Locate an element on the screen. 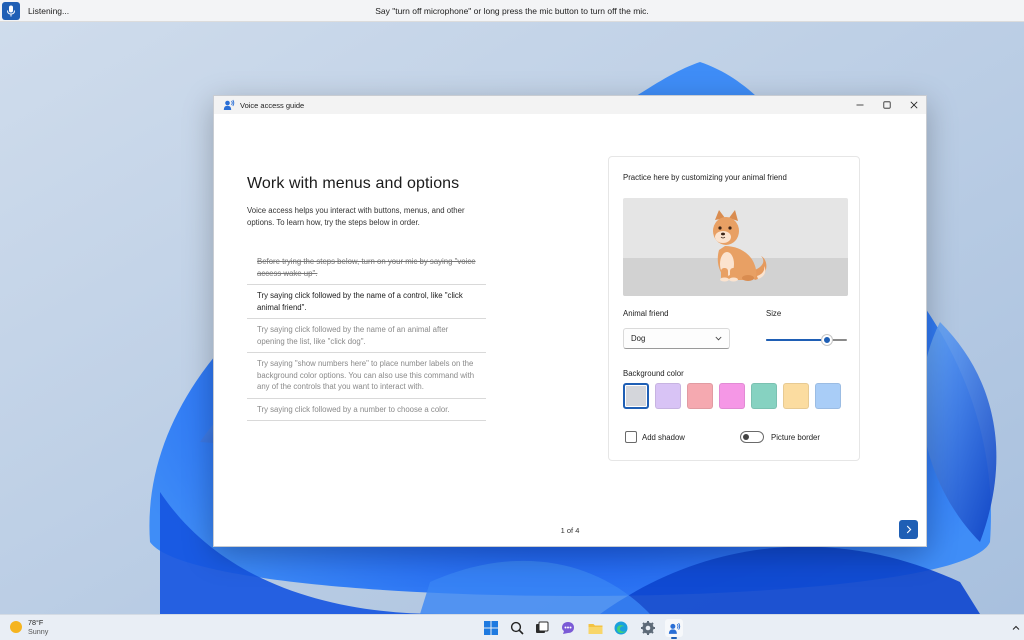 Image resolution: width=1024 pixels, height=640 pixels. picture-border-label: Picture border is located at coordinates (795, 437).